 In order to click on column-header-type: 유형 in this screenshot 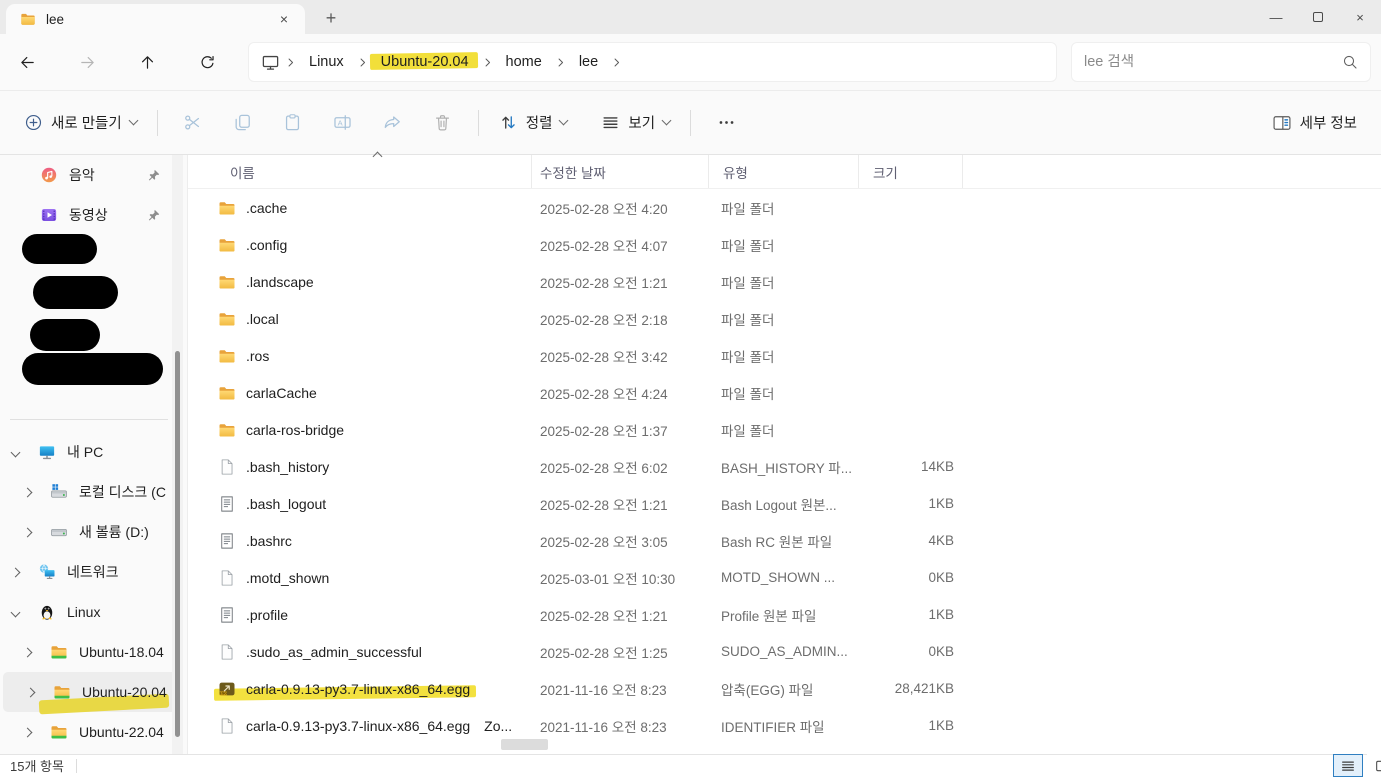, I will do `click(784, 171)`.